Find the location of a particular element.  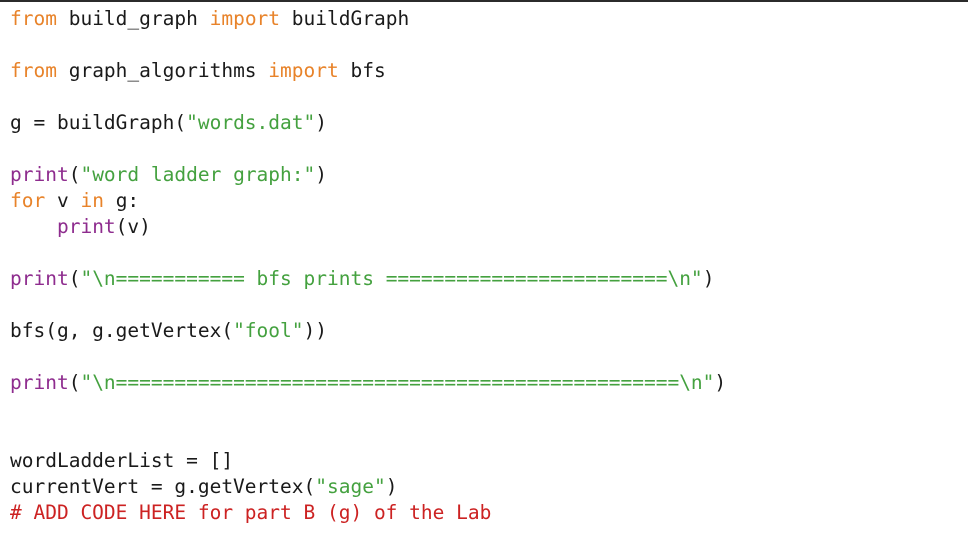

code-token-plain: g = buildGraph( is located at coordinates (98, 122).